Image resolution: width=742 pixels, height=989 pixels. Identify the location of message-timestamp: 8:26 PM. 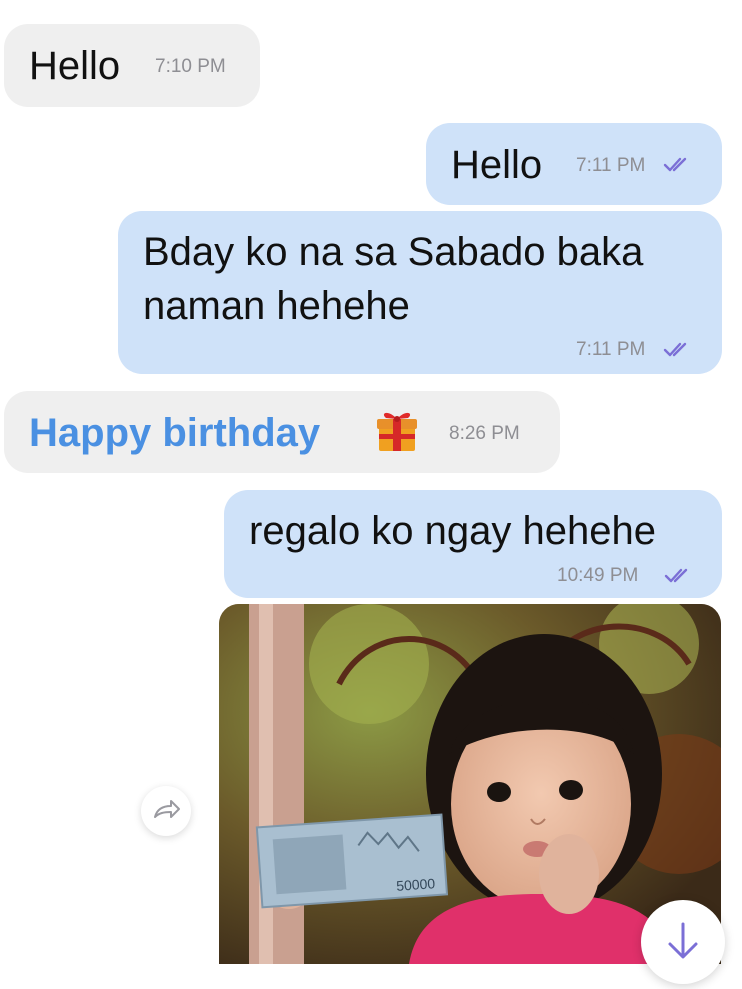
(484, 433).